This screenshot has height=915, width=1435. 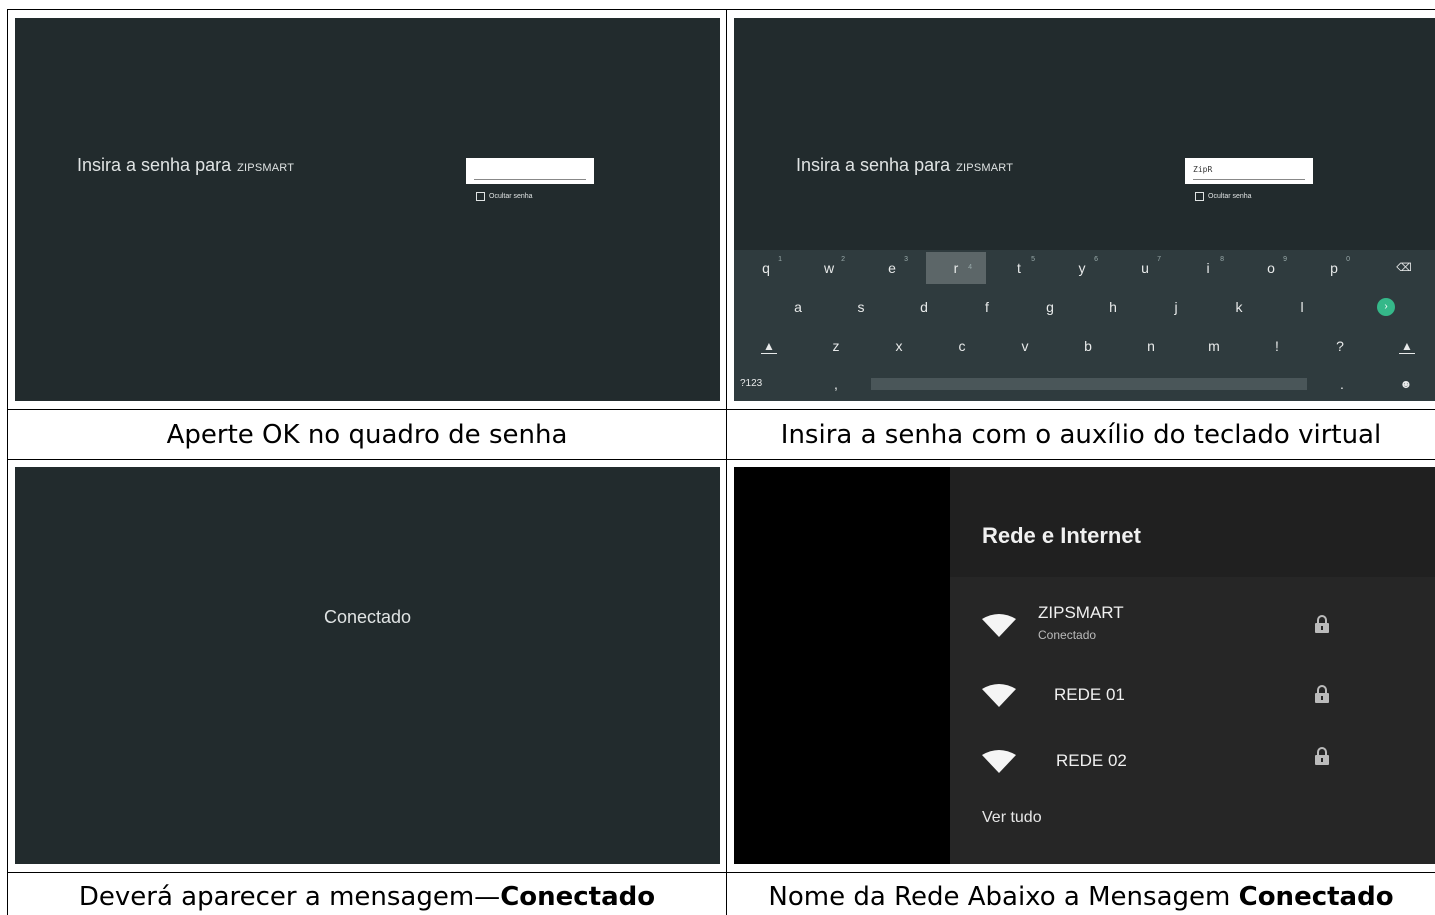 What do you see at coordinates (1151, 346) in the screenshot?
I see `key-n: n` at bounding box center [1151, 346].